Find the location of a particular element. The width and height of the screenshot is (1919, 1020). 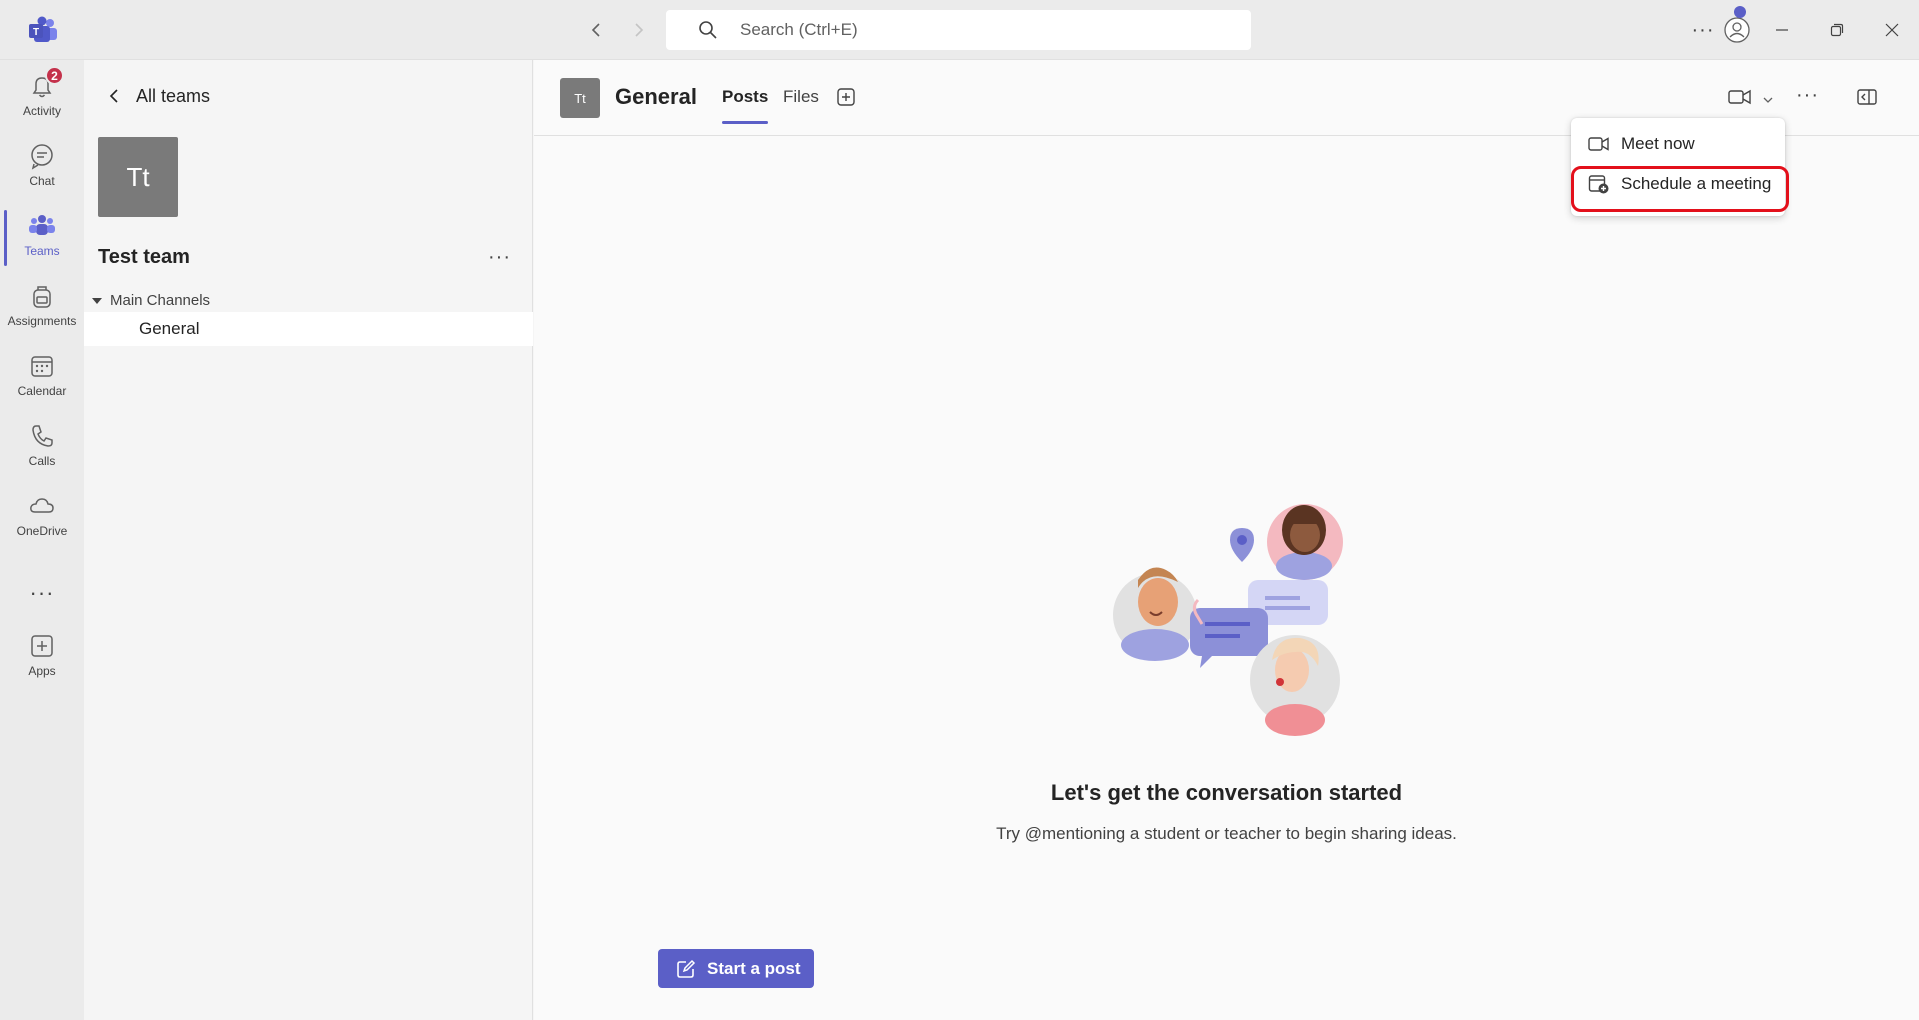

channel-avatar: Tt is located at coordinates (580, 98).